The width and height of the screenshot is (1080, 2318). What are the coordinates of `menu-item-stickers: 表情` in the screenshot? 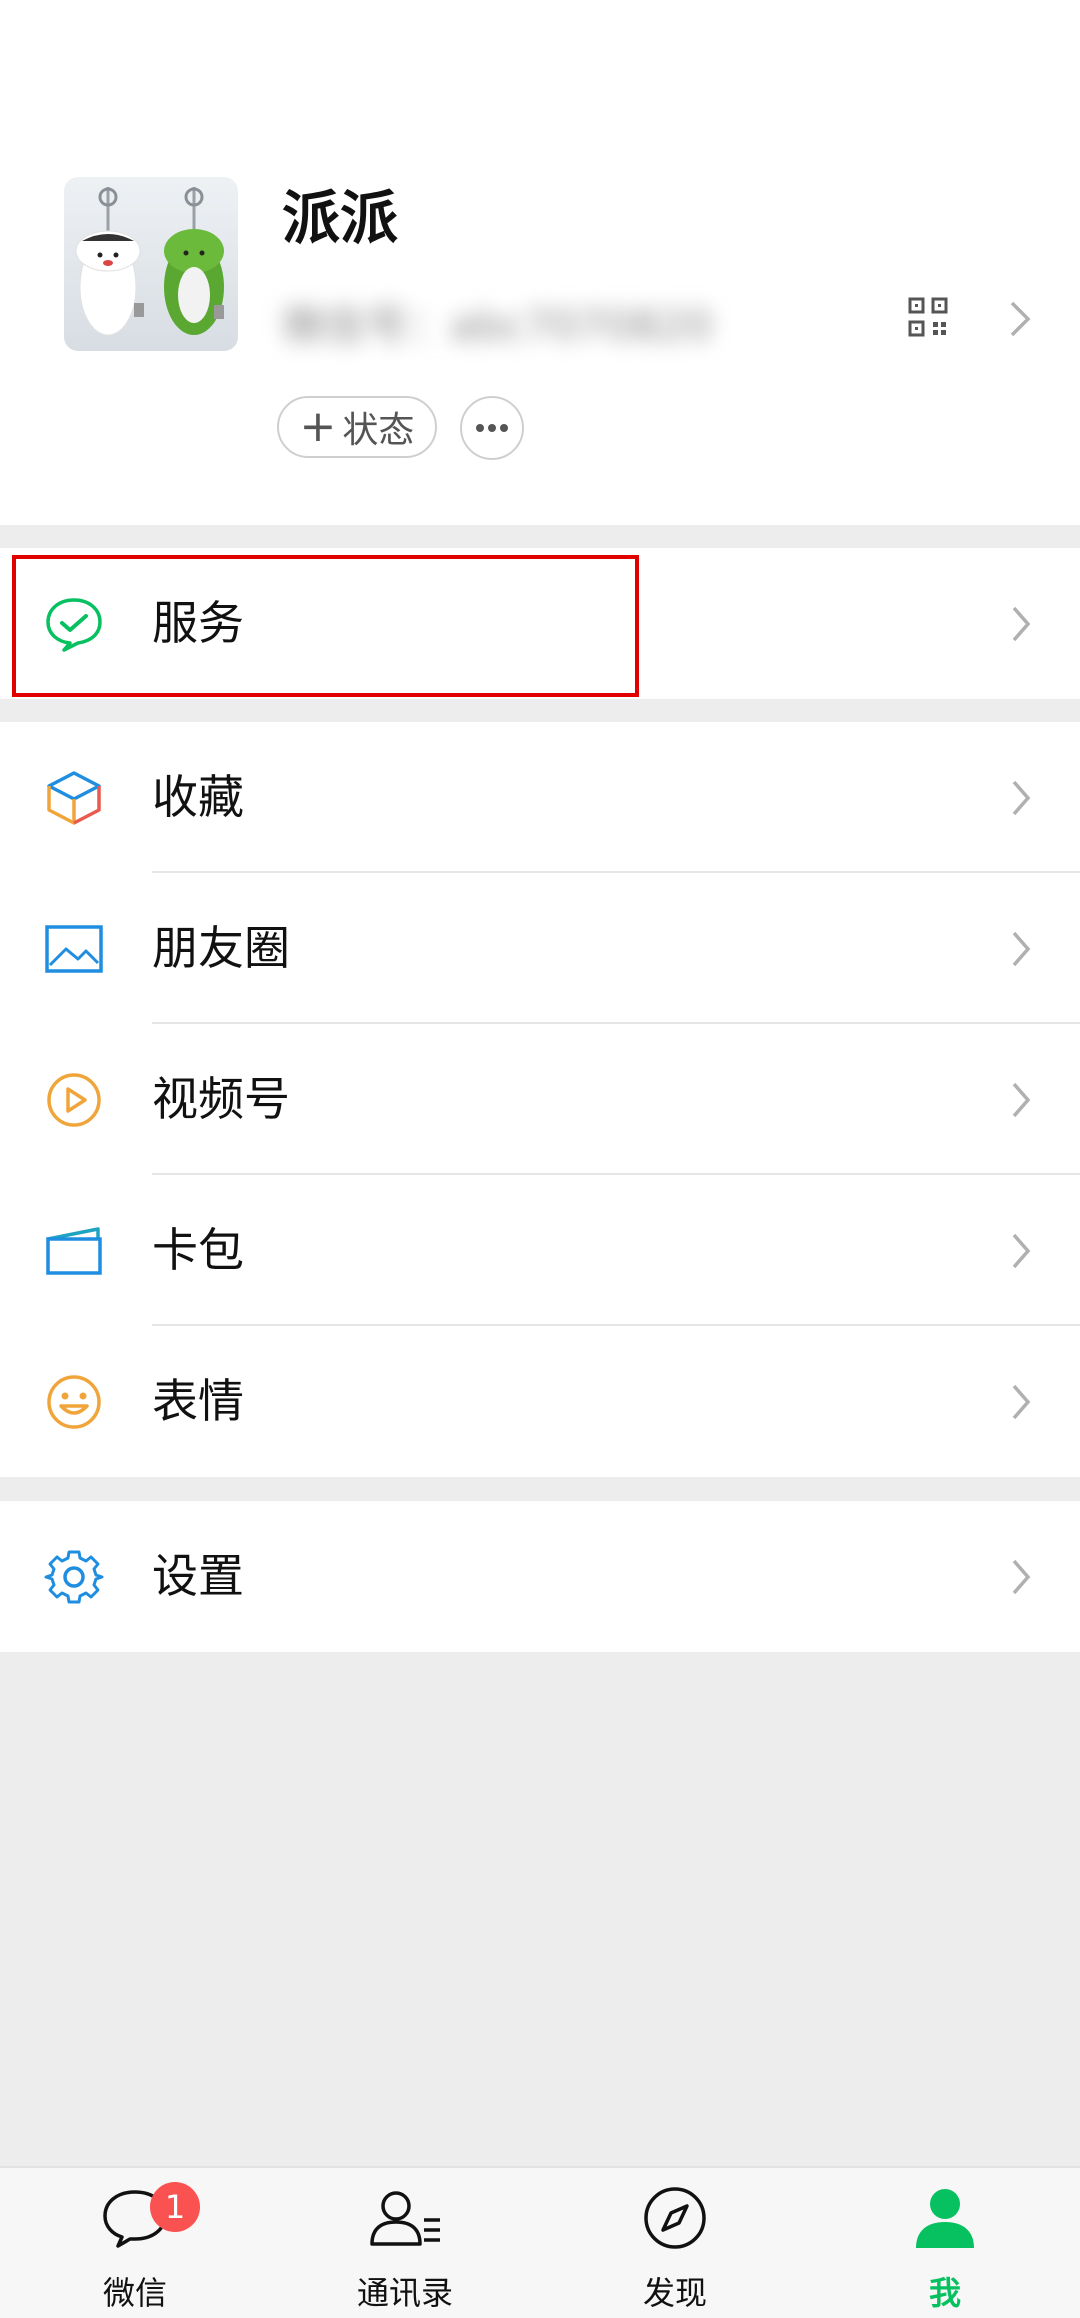 It's located at (540, 1401).